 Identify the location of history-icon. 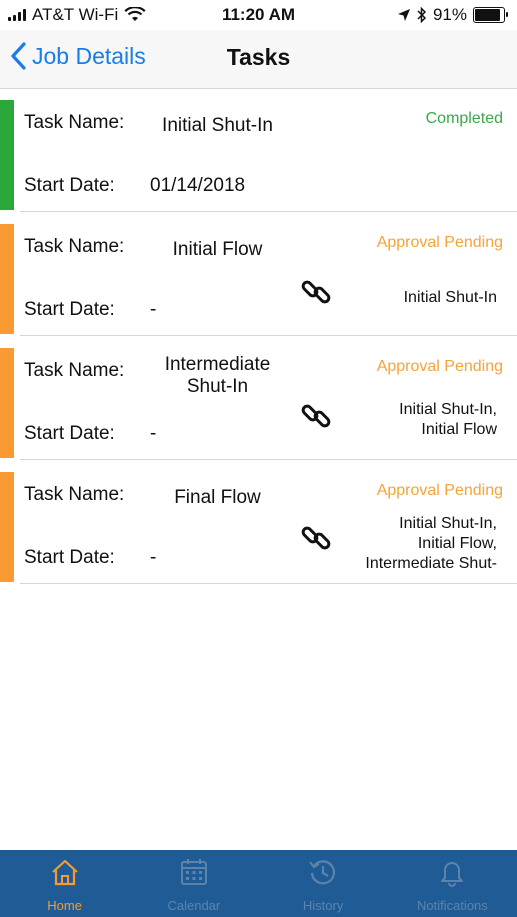
(323, 877).